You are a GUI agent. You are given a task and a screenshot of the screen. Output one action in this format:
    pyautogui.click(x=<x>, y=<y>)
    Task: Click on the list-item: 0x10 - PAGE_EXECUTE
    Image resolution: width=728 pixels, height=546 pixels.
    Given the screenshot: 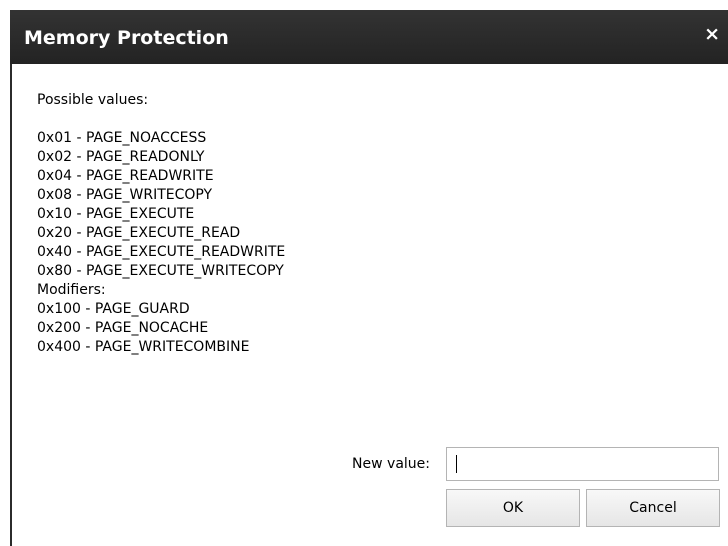 What is the action you would take?
    pyautogui.click(x=116, y=214)
    